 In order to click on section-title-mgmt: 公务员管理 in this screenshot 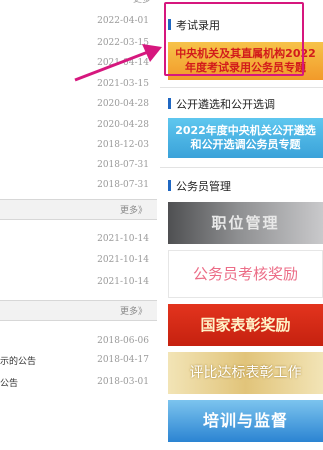, I will do `click(199, 186)`.